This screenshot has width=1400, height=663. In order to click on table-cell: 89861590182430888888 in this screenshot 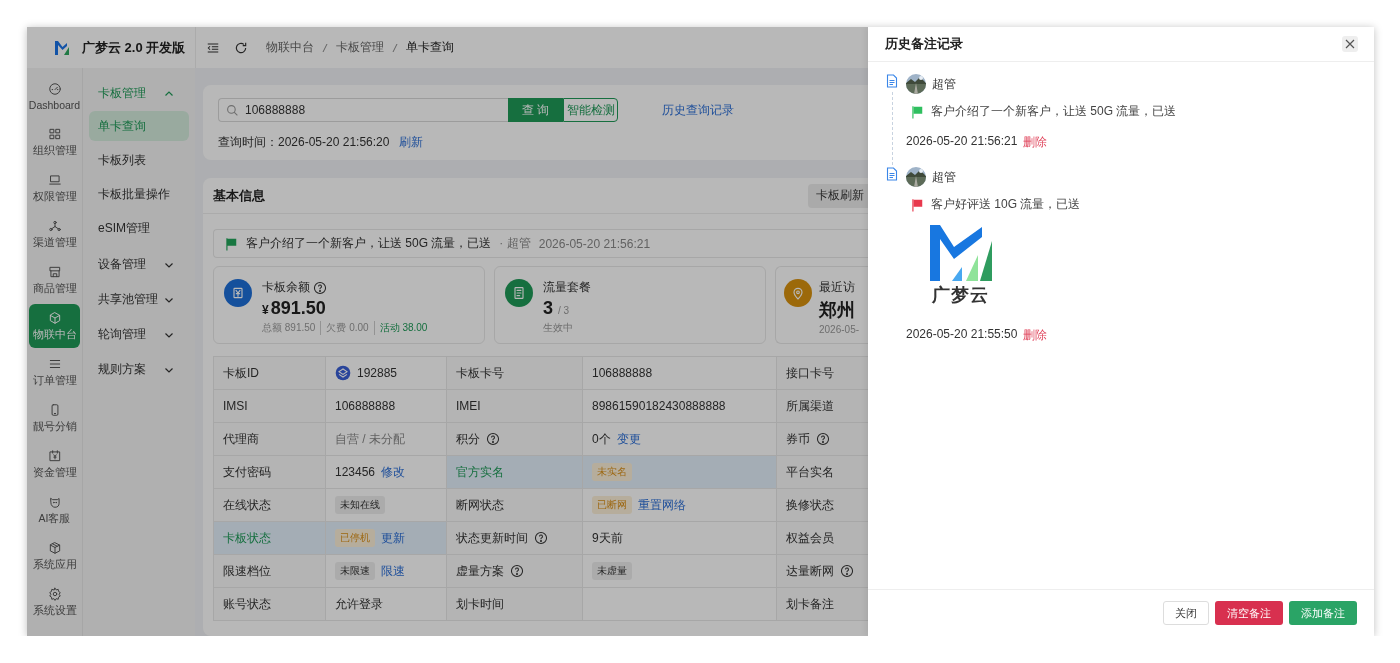, I will do `click(679, 406)`.